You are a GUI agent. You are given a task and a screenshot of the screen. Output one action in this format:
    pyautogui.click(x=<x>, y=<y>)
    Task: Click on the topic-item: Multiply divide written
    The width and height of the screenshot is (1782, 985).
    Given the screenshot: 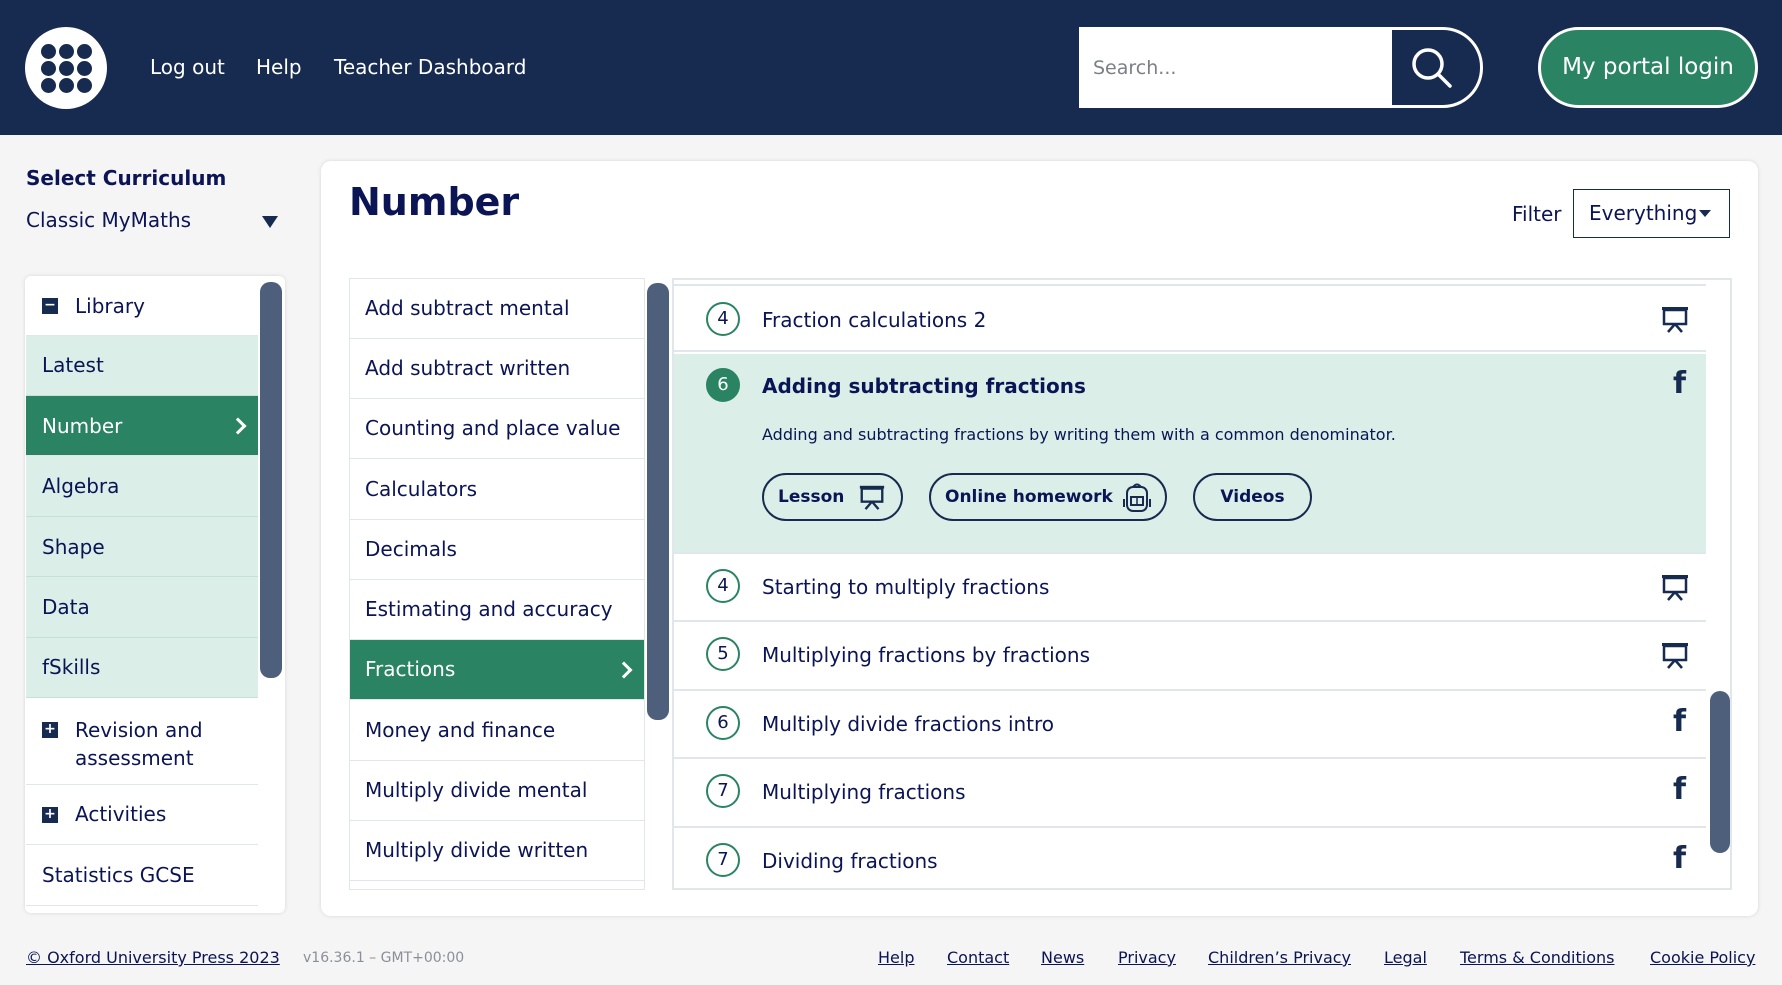 What is the action you would take?
    pyautogui.click(x=497, y=851)
    